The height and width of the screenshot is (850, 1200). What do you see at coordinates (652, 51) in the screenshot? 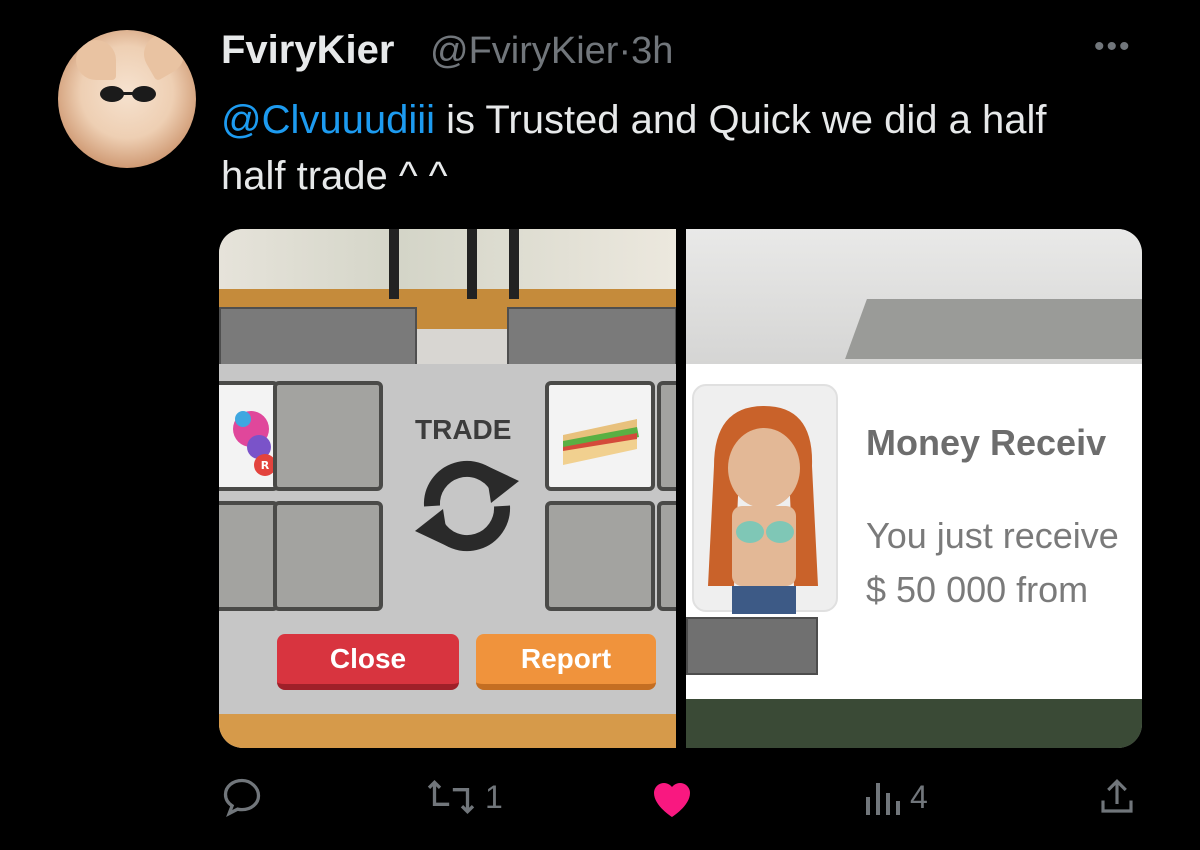
I see `post-time: 3h` at bounding box center [652, 51].